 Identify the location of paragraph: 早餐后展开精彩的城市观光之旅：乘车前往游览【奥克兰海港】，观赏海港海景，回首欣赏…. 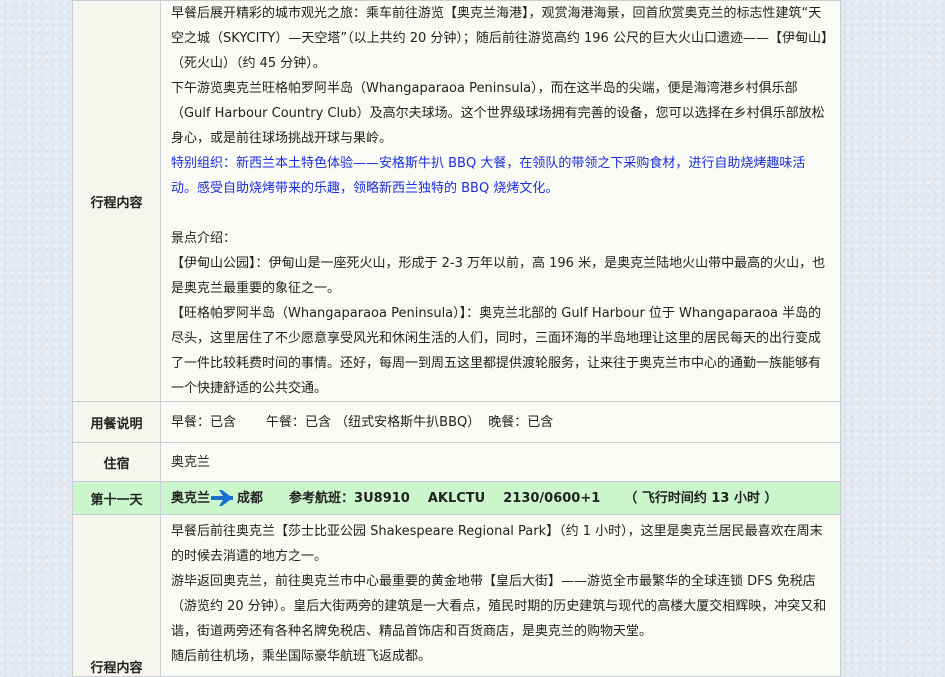
(499, 38).